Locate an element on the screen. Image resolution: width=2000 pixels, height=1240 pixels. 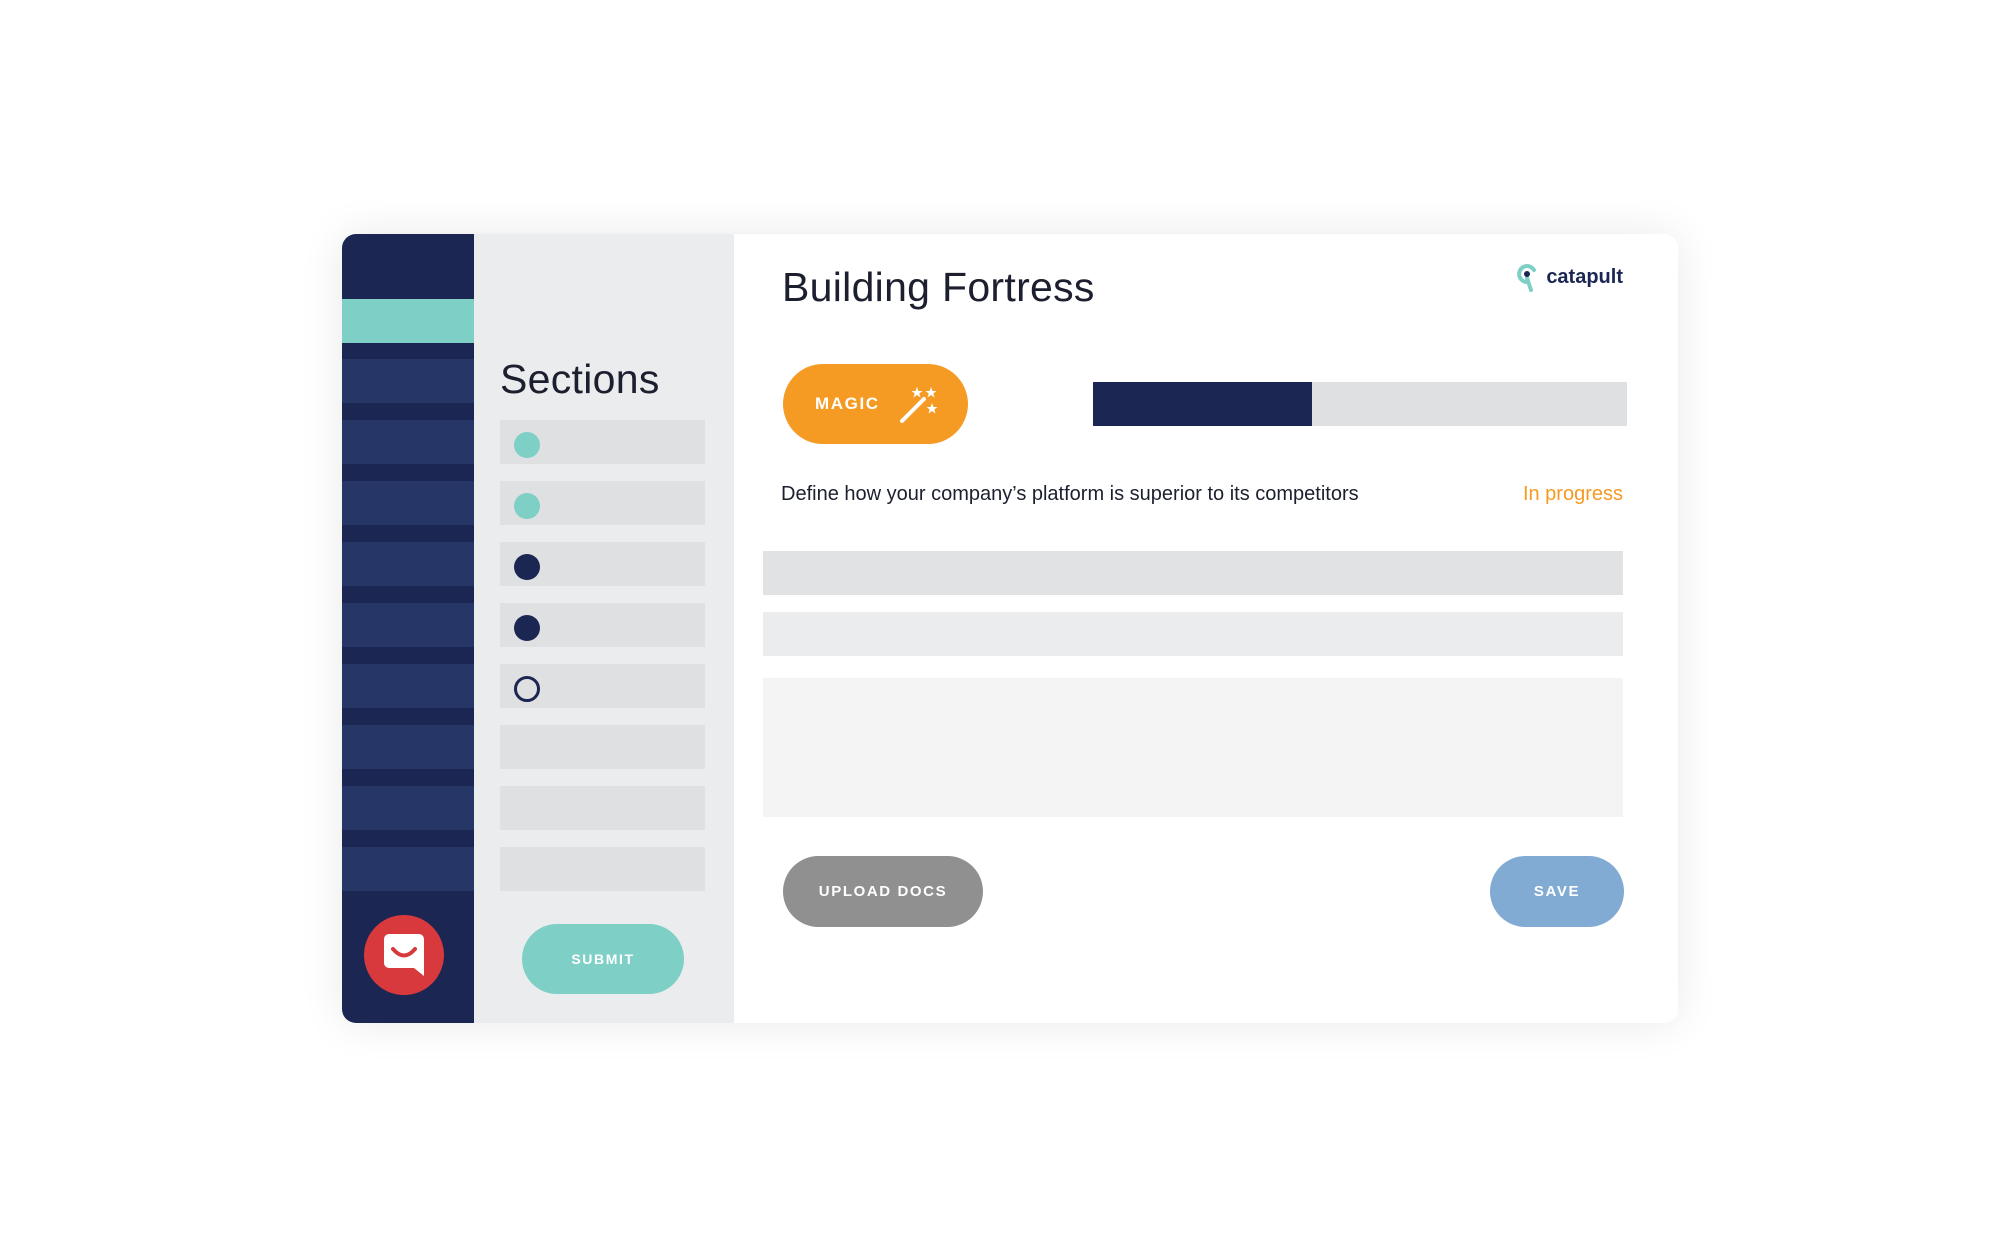
magic-wand-icon is located at coordinates (919, 404).